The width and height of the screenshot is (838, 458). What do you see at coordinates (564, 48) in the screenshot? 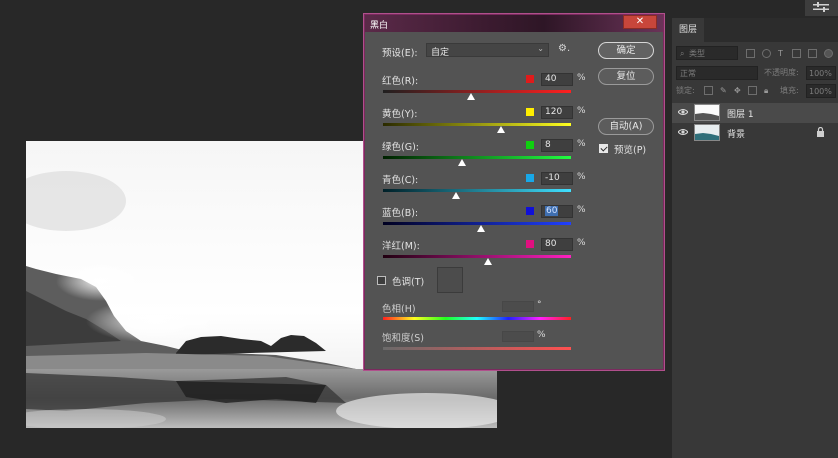
I see `preset-options-gear-icon: ⚙.` at bounding box center [564, 48].